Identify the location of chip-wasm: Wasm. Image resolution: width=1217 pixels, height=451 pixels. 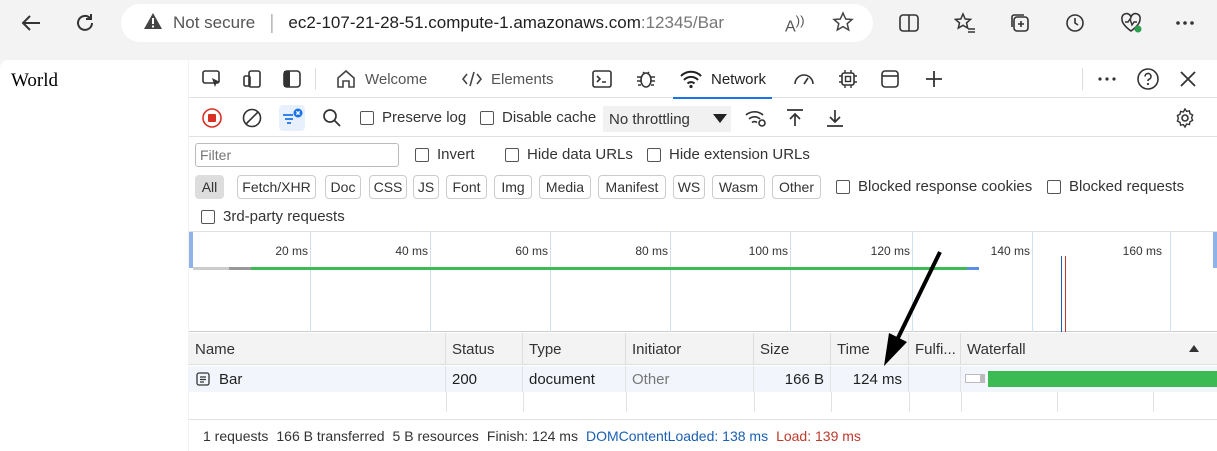
(738, 187).